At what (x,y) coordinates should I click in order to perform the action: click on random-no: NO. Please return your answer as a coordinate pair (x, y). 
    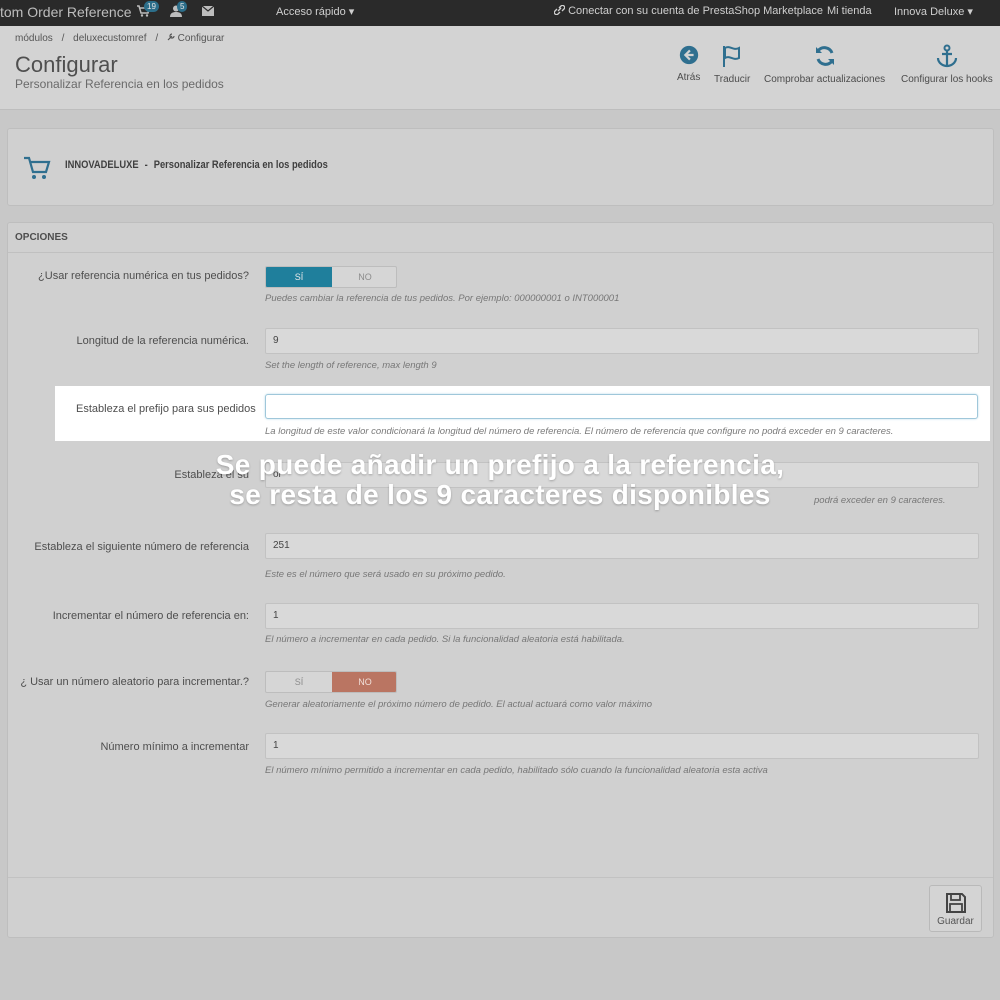
    Looking at the image, I should click on (364, 682).